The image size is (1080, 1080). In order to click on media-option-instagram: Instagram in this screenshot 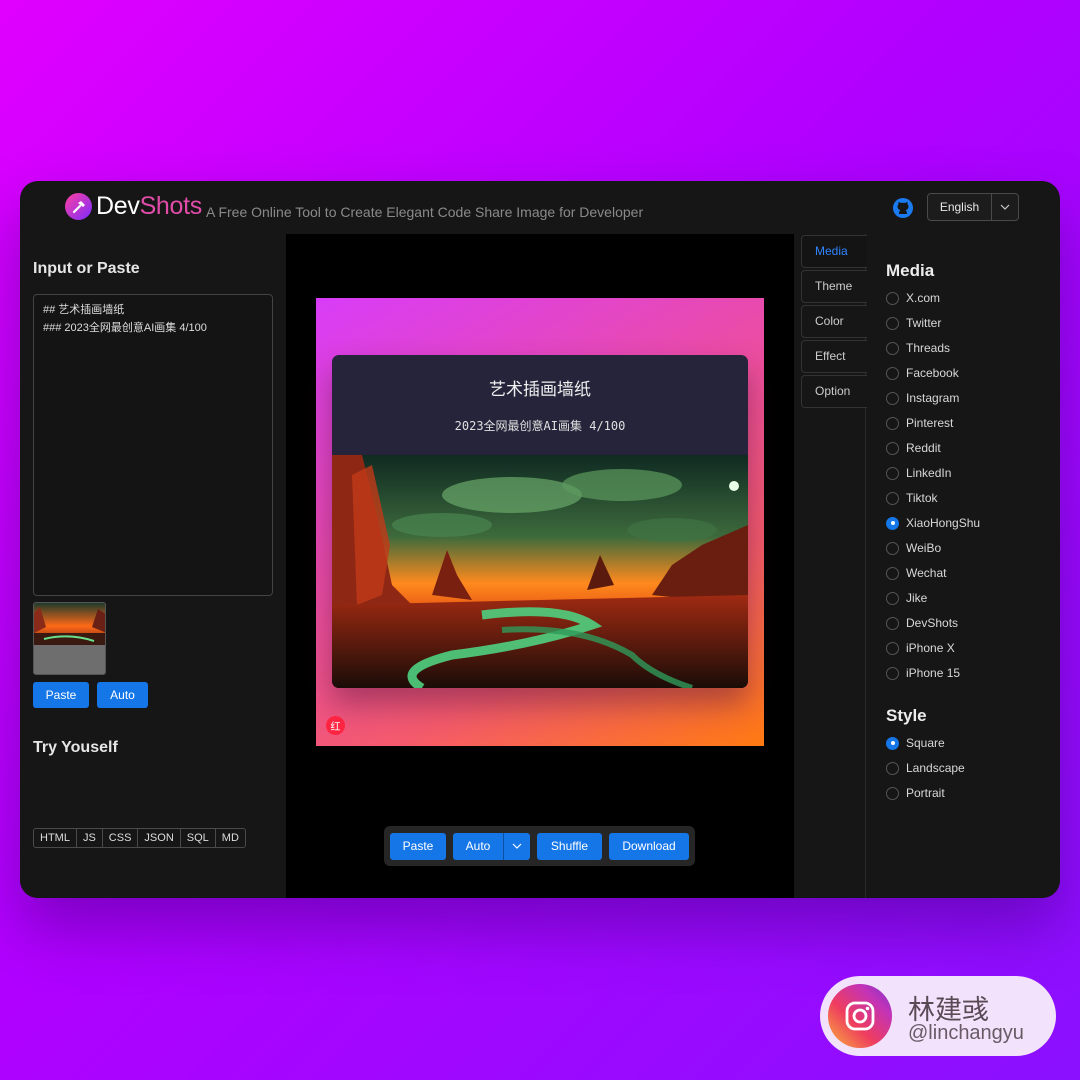, I will do `click(922, 398)`.